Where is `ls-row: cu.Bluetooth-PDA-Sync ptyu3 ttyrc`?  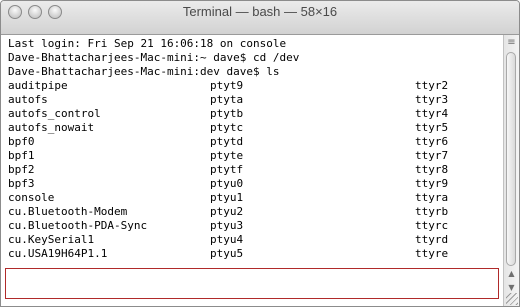
ls-row: cu.Bluetooth-PDA-Sync ptyu3 ttyrc is located at coordinates (252, 226).